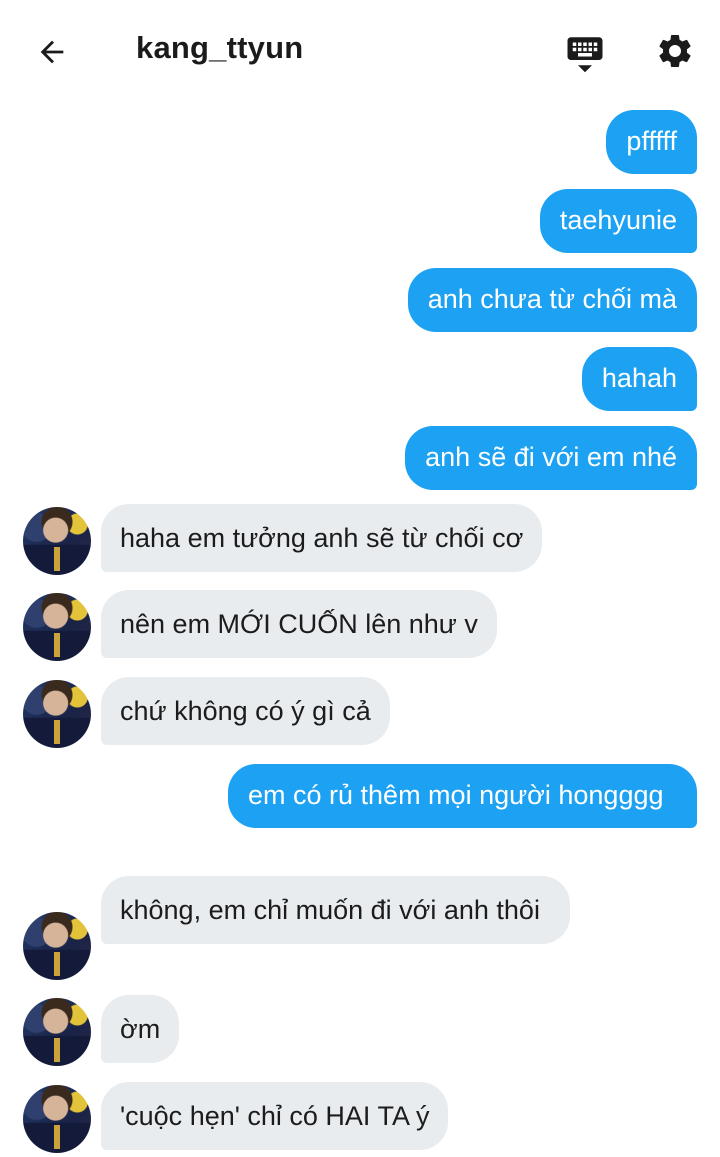  What do you see at coordinates (220, 47) in the screenshot?
I see `conversation-title: kang_ttyun` at bounding box center [220, 47].